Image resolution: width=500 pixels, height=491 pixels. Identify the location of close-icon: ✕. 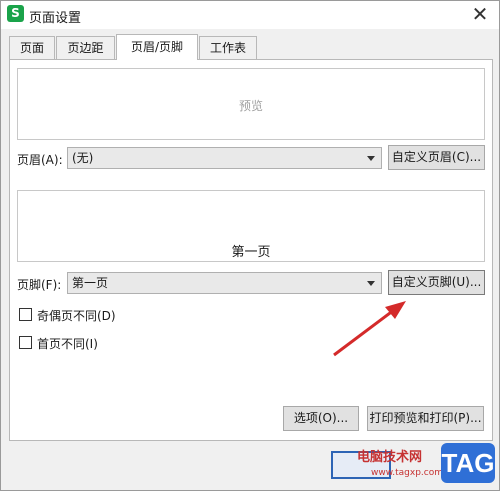
(480, 15).